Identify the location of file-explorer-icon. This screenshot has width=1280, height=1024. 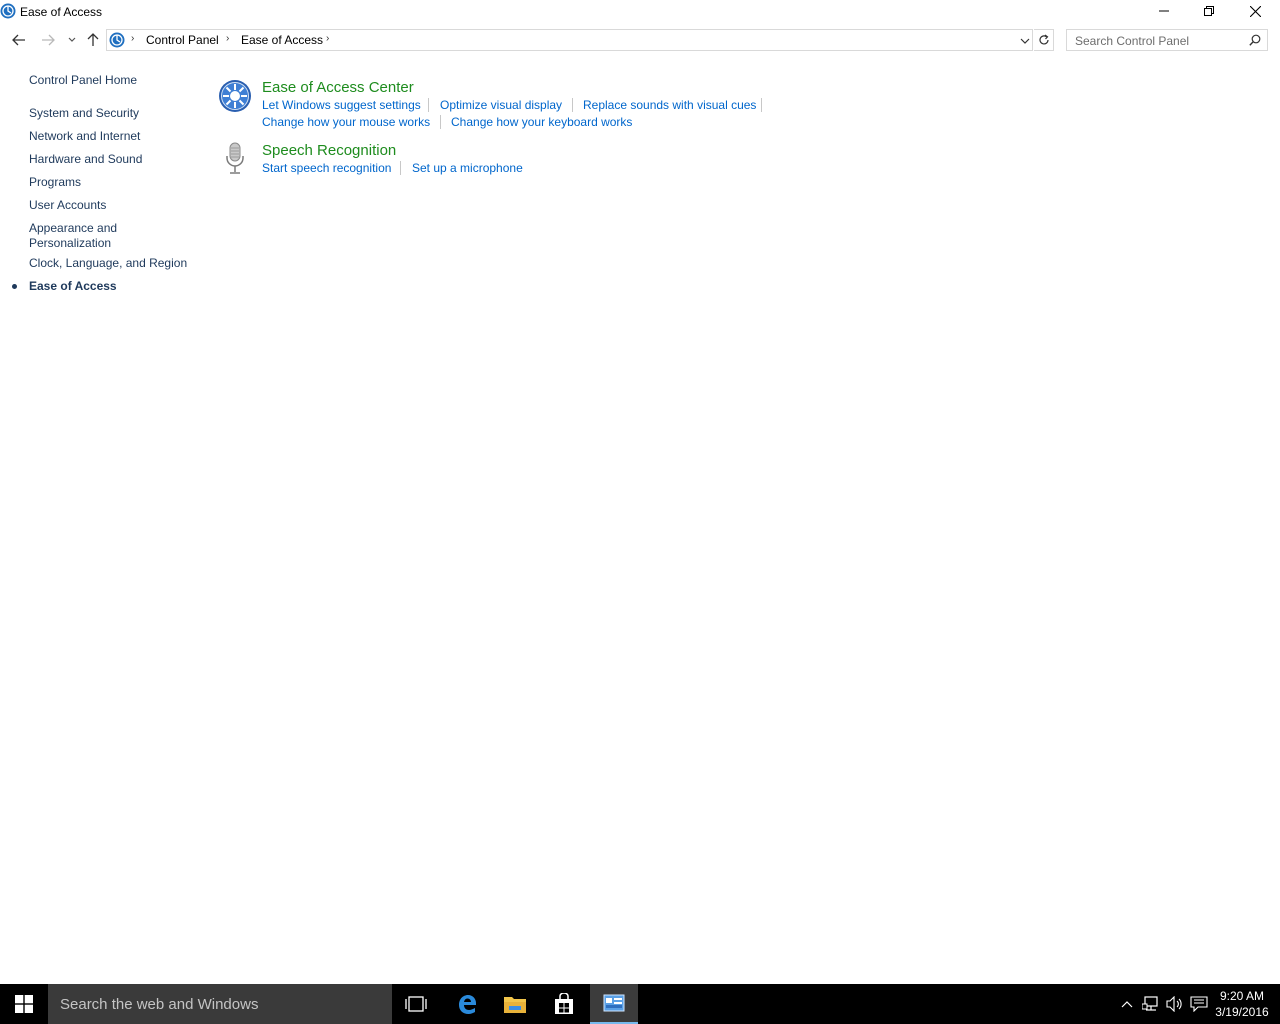
(515, 1004).